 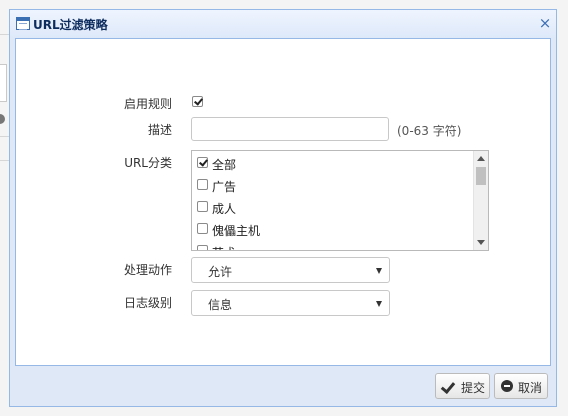 What do you see at coordinates (147, 303) in the screenshot?
I see `log-level-label: 日志级别` at bounding box center [147, 303].